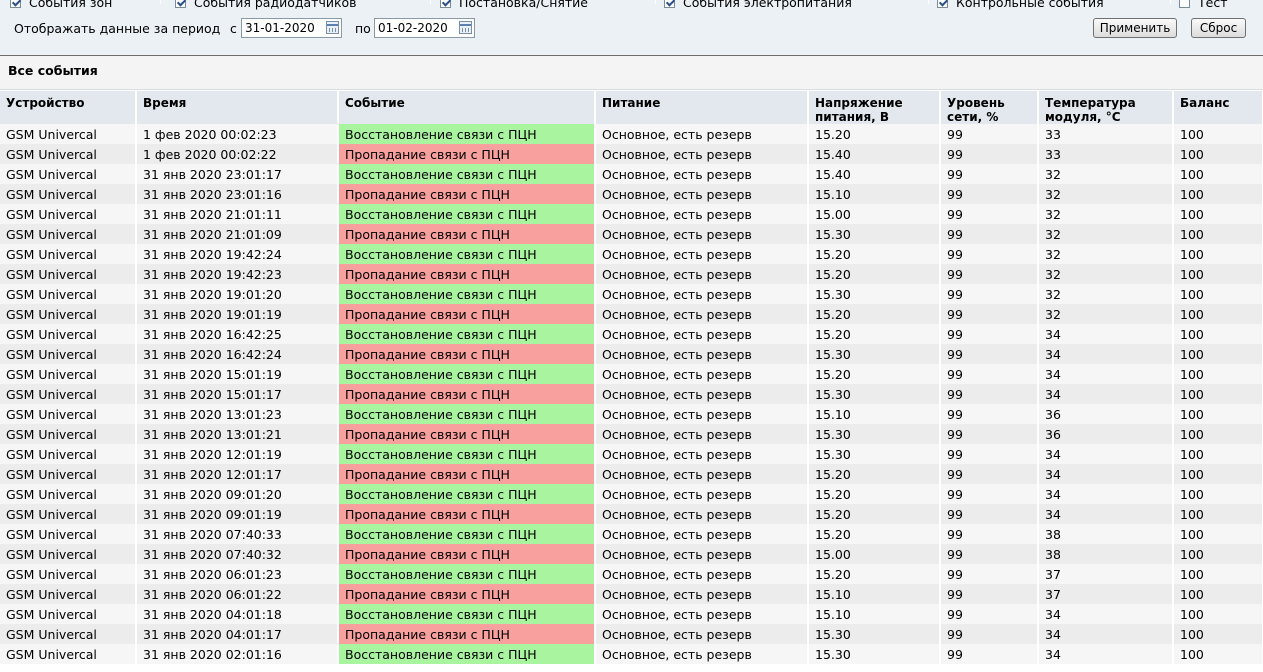 The width and height of the screenshot is (1263, 672). Describe the element at coordinates (237, 314) in the screenshot. I see `cell-time: 31 янв 2020 19:01:19` at that location.